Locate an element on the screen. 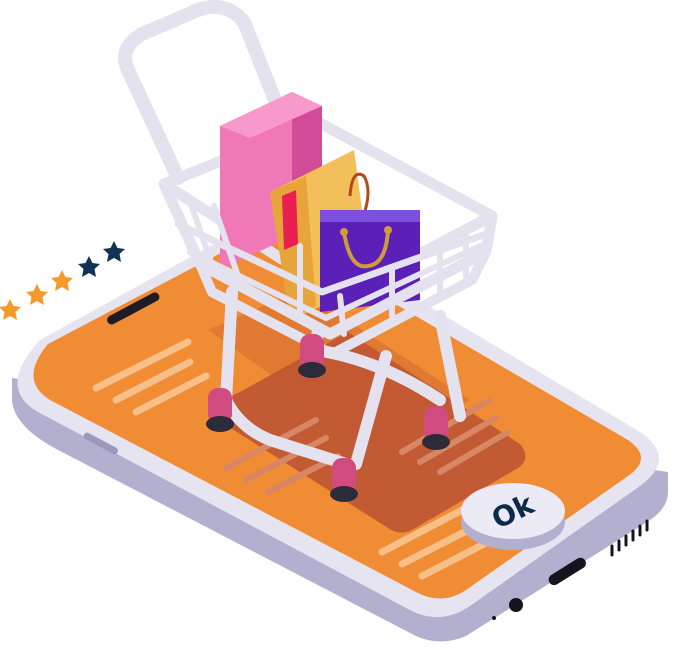 The height and width of the screenshot is (650, 674). ok-button: Ok is located at coordinates (513, 516).